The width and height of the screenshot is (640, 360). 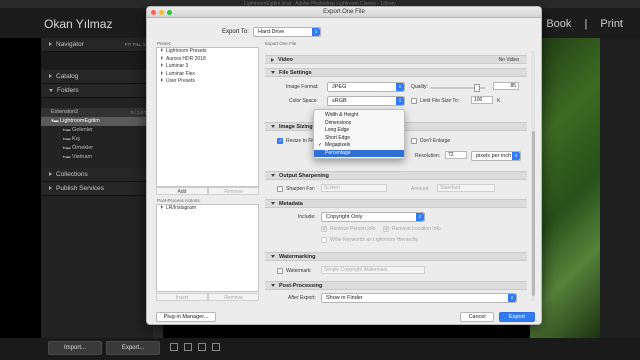 What do you see at coordinates (188, 347) in the screenshot?
I see `loupe-view-icon` at bounding box center [188, 347].